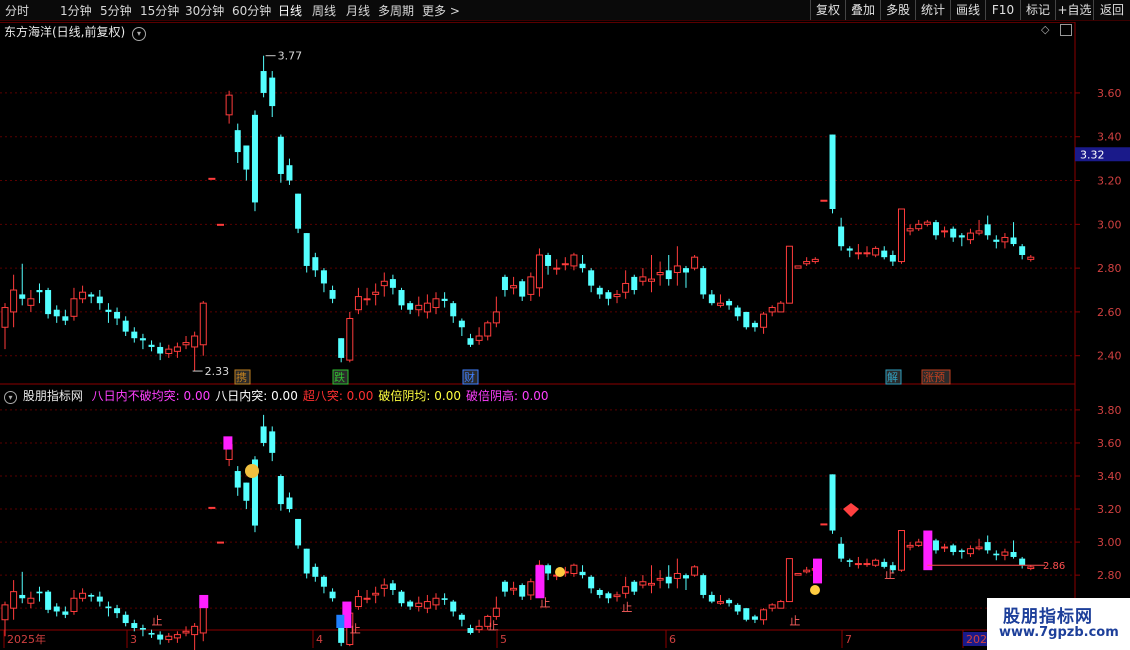  I want to click on chevron-down-icon: ▾, so click(139, 34).